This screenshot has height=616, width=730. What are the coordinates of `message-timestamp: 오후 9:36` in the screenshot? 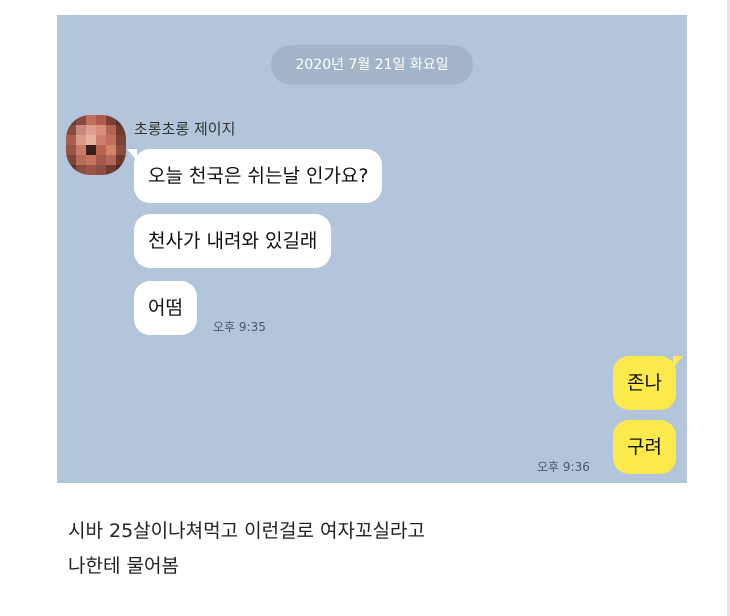 It's located at (563, 467).